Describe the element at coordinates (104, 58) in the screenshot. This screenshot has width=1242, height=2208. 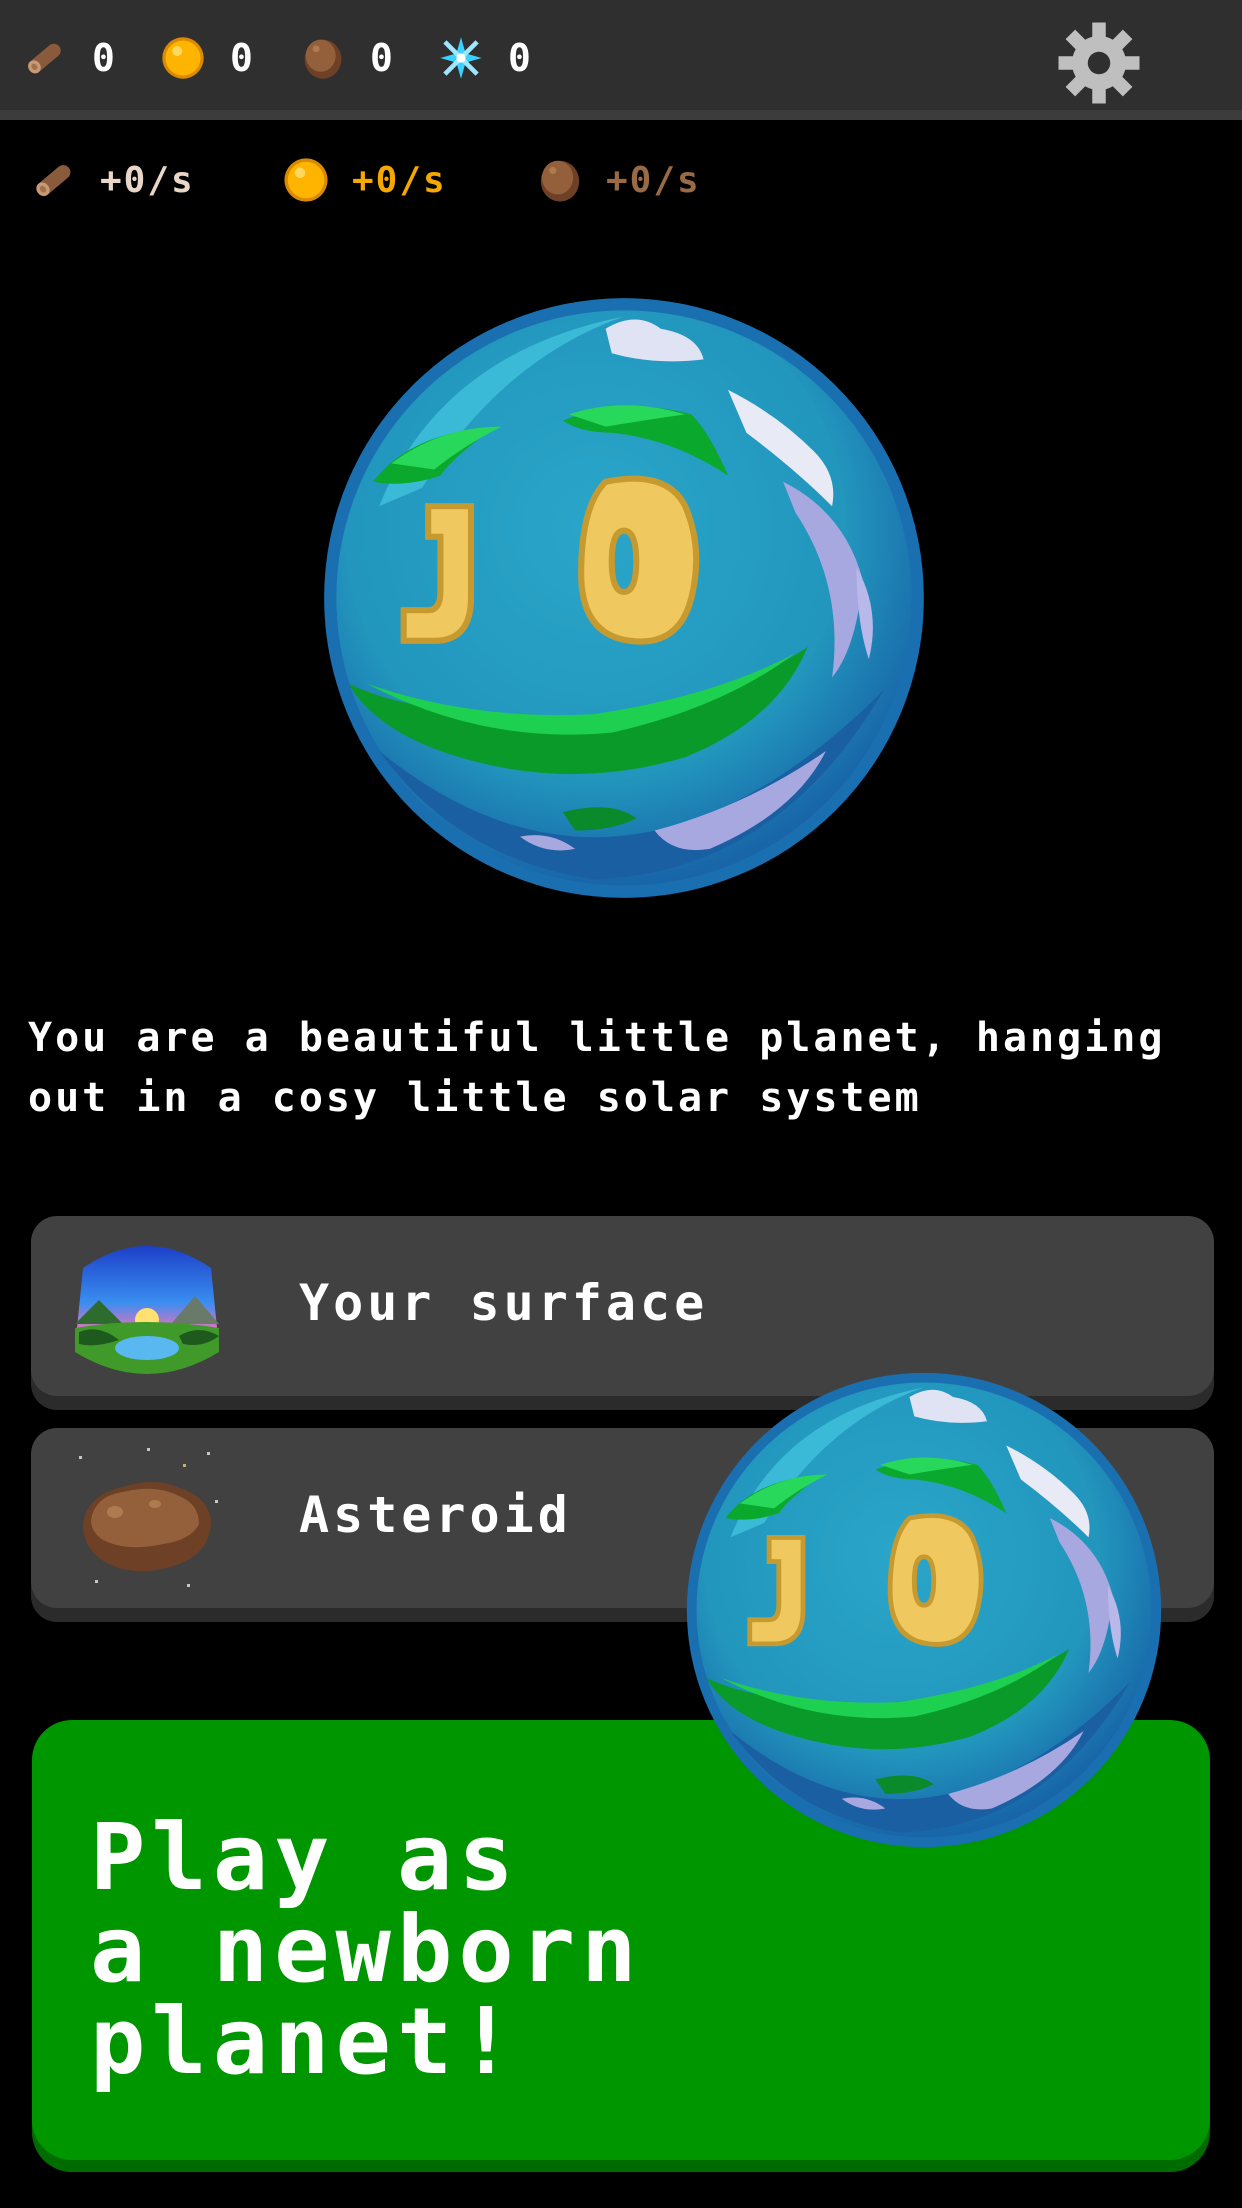
I see `wood-count: 0` at that location.